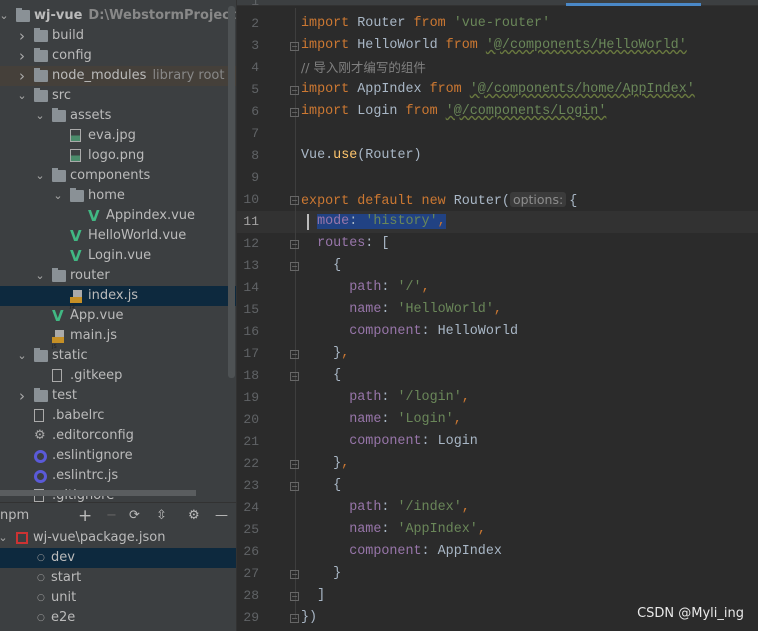 The width and height of the screenshot is (758, 631). What do you see at coordinates (385, 398) in the screenshot?
I see `code-line: path: '/login',` at bounding box center [385, 398].